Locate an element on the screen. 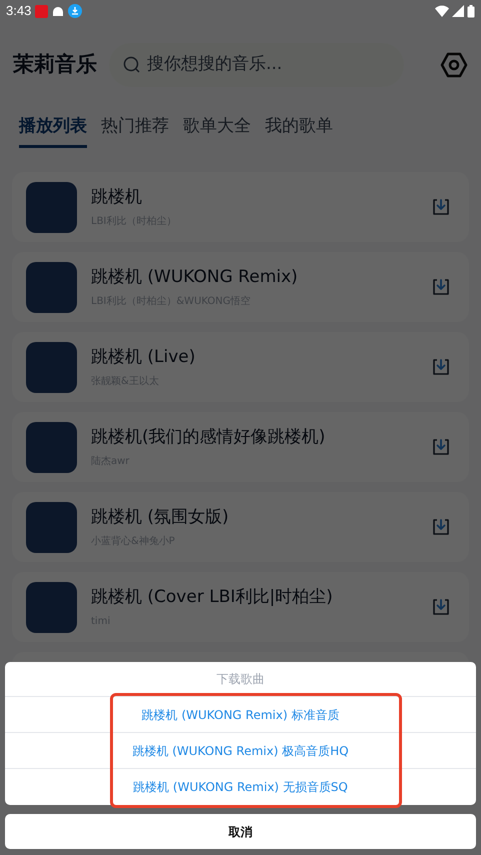 This screenshot has width=481, height=855. cancel-button: 取消 is located at coordinates (240, 831).